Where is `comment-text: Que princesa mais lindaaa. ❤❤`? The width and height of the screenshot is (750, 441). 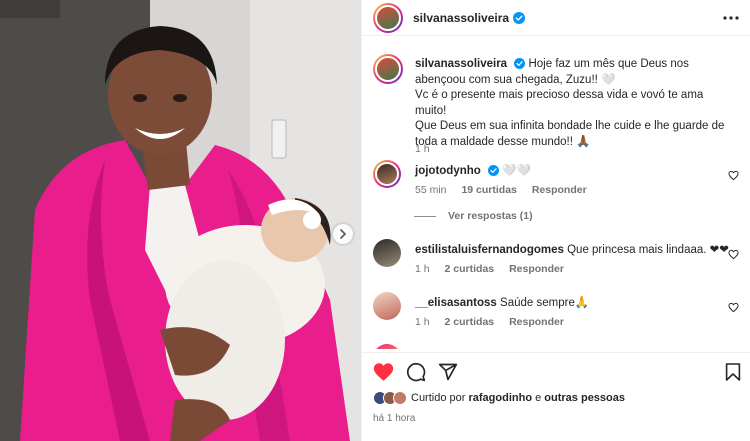 comment-text: Que princesa mais lindaaa. ❤❤ is located at coordinates (648, 250).